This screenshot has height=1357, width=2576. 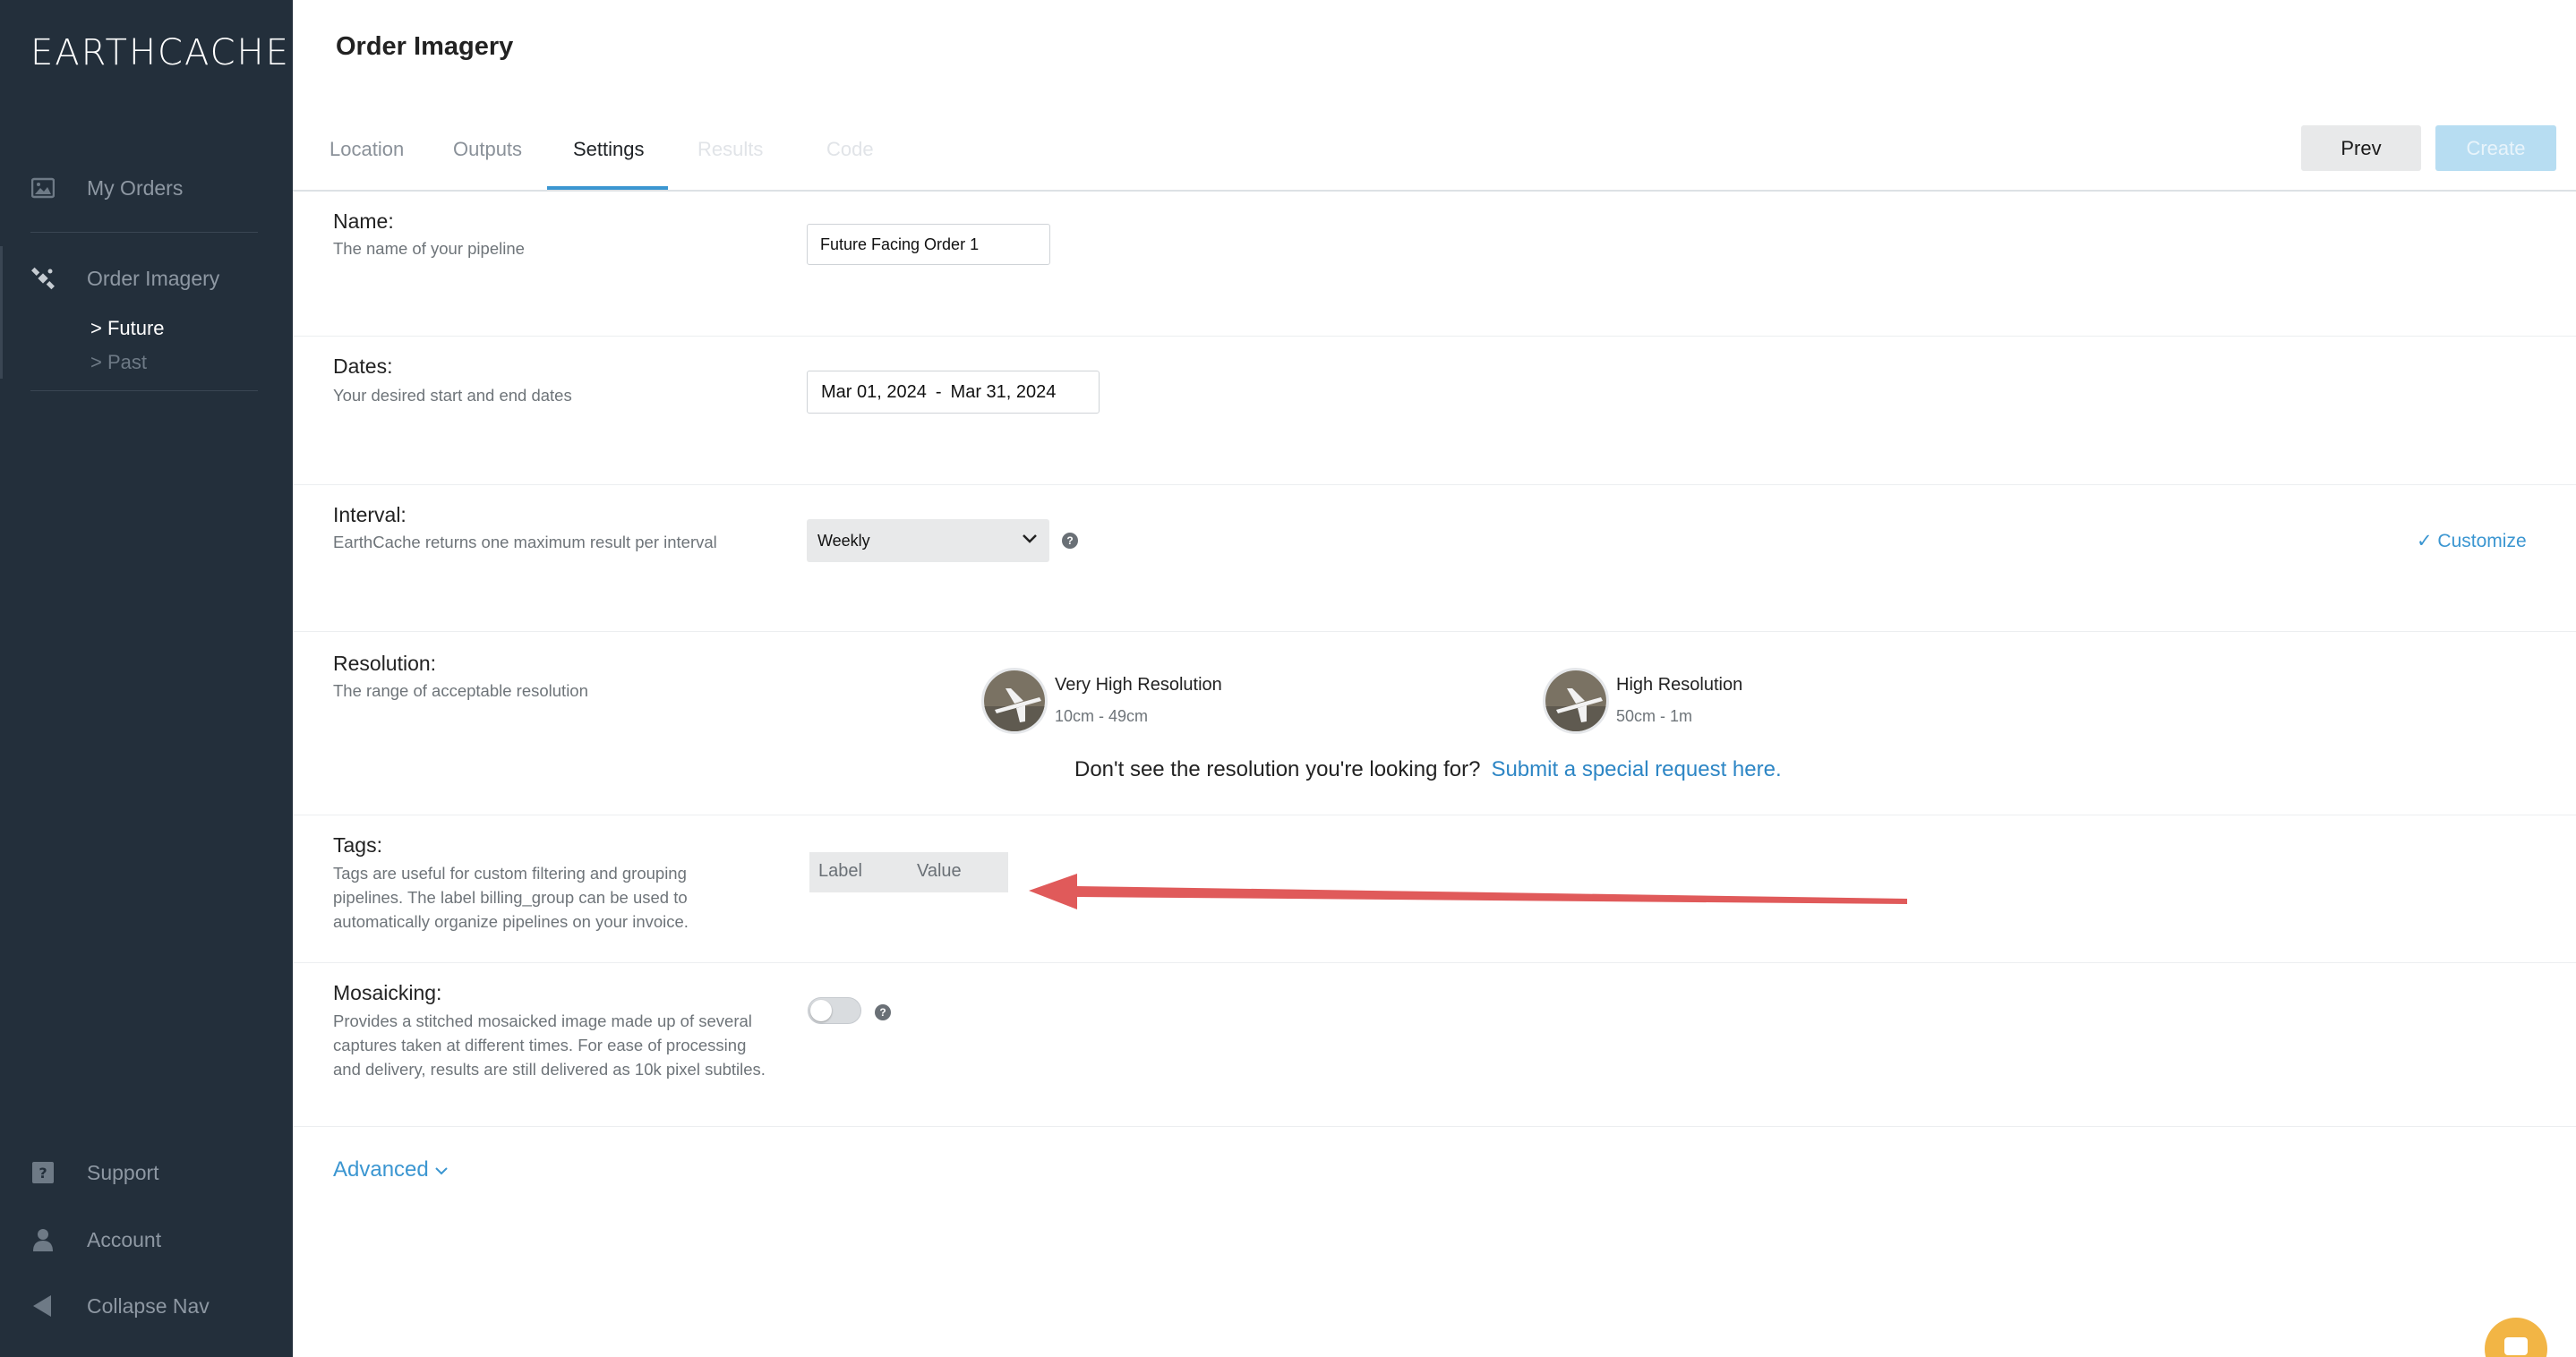 I want to click on sidebar-item-my-orders: My Orders, so click(x=146, y=188).